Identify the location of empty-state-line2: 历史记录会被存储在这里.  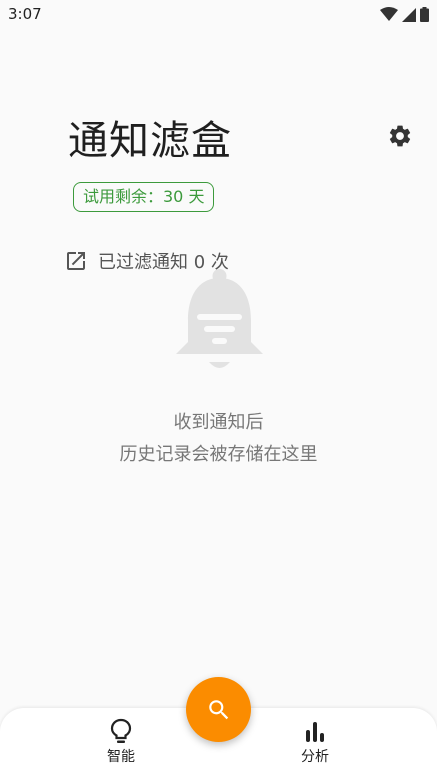
(218, 454).